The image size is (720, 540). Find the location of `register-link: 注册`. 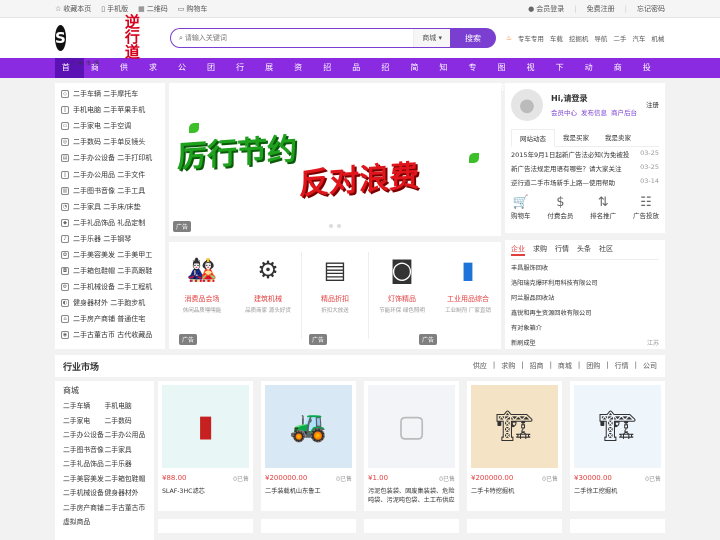

register-link: 注册 is located at coordinates (652, 104).